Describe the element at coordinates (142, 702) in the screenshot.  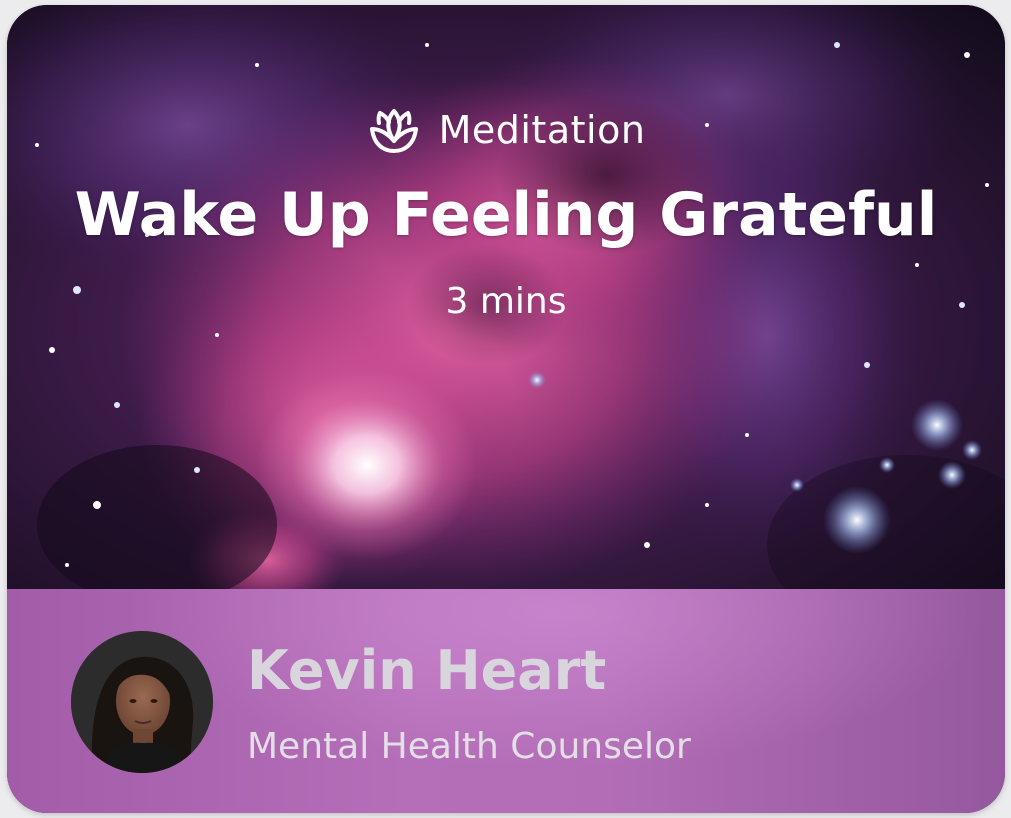
I see `avatar` at that location.